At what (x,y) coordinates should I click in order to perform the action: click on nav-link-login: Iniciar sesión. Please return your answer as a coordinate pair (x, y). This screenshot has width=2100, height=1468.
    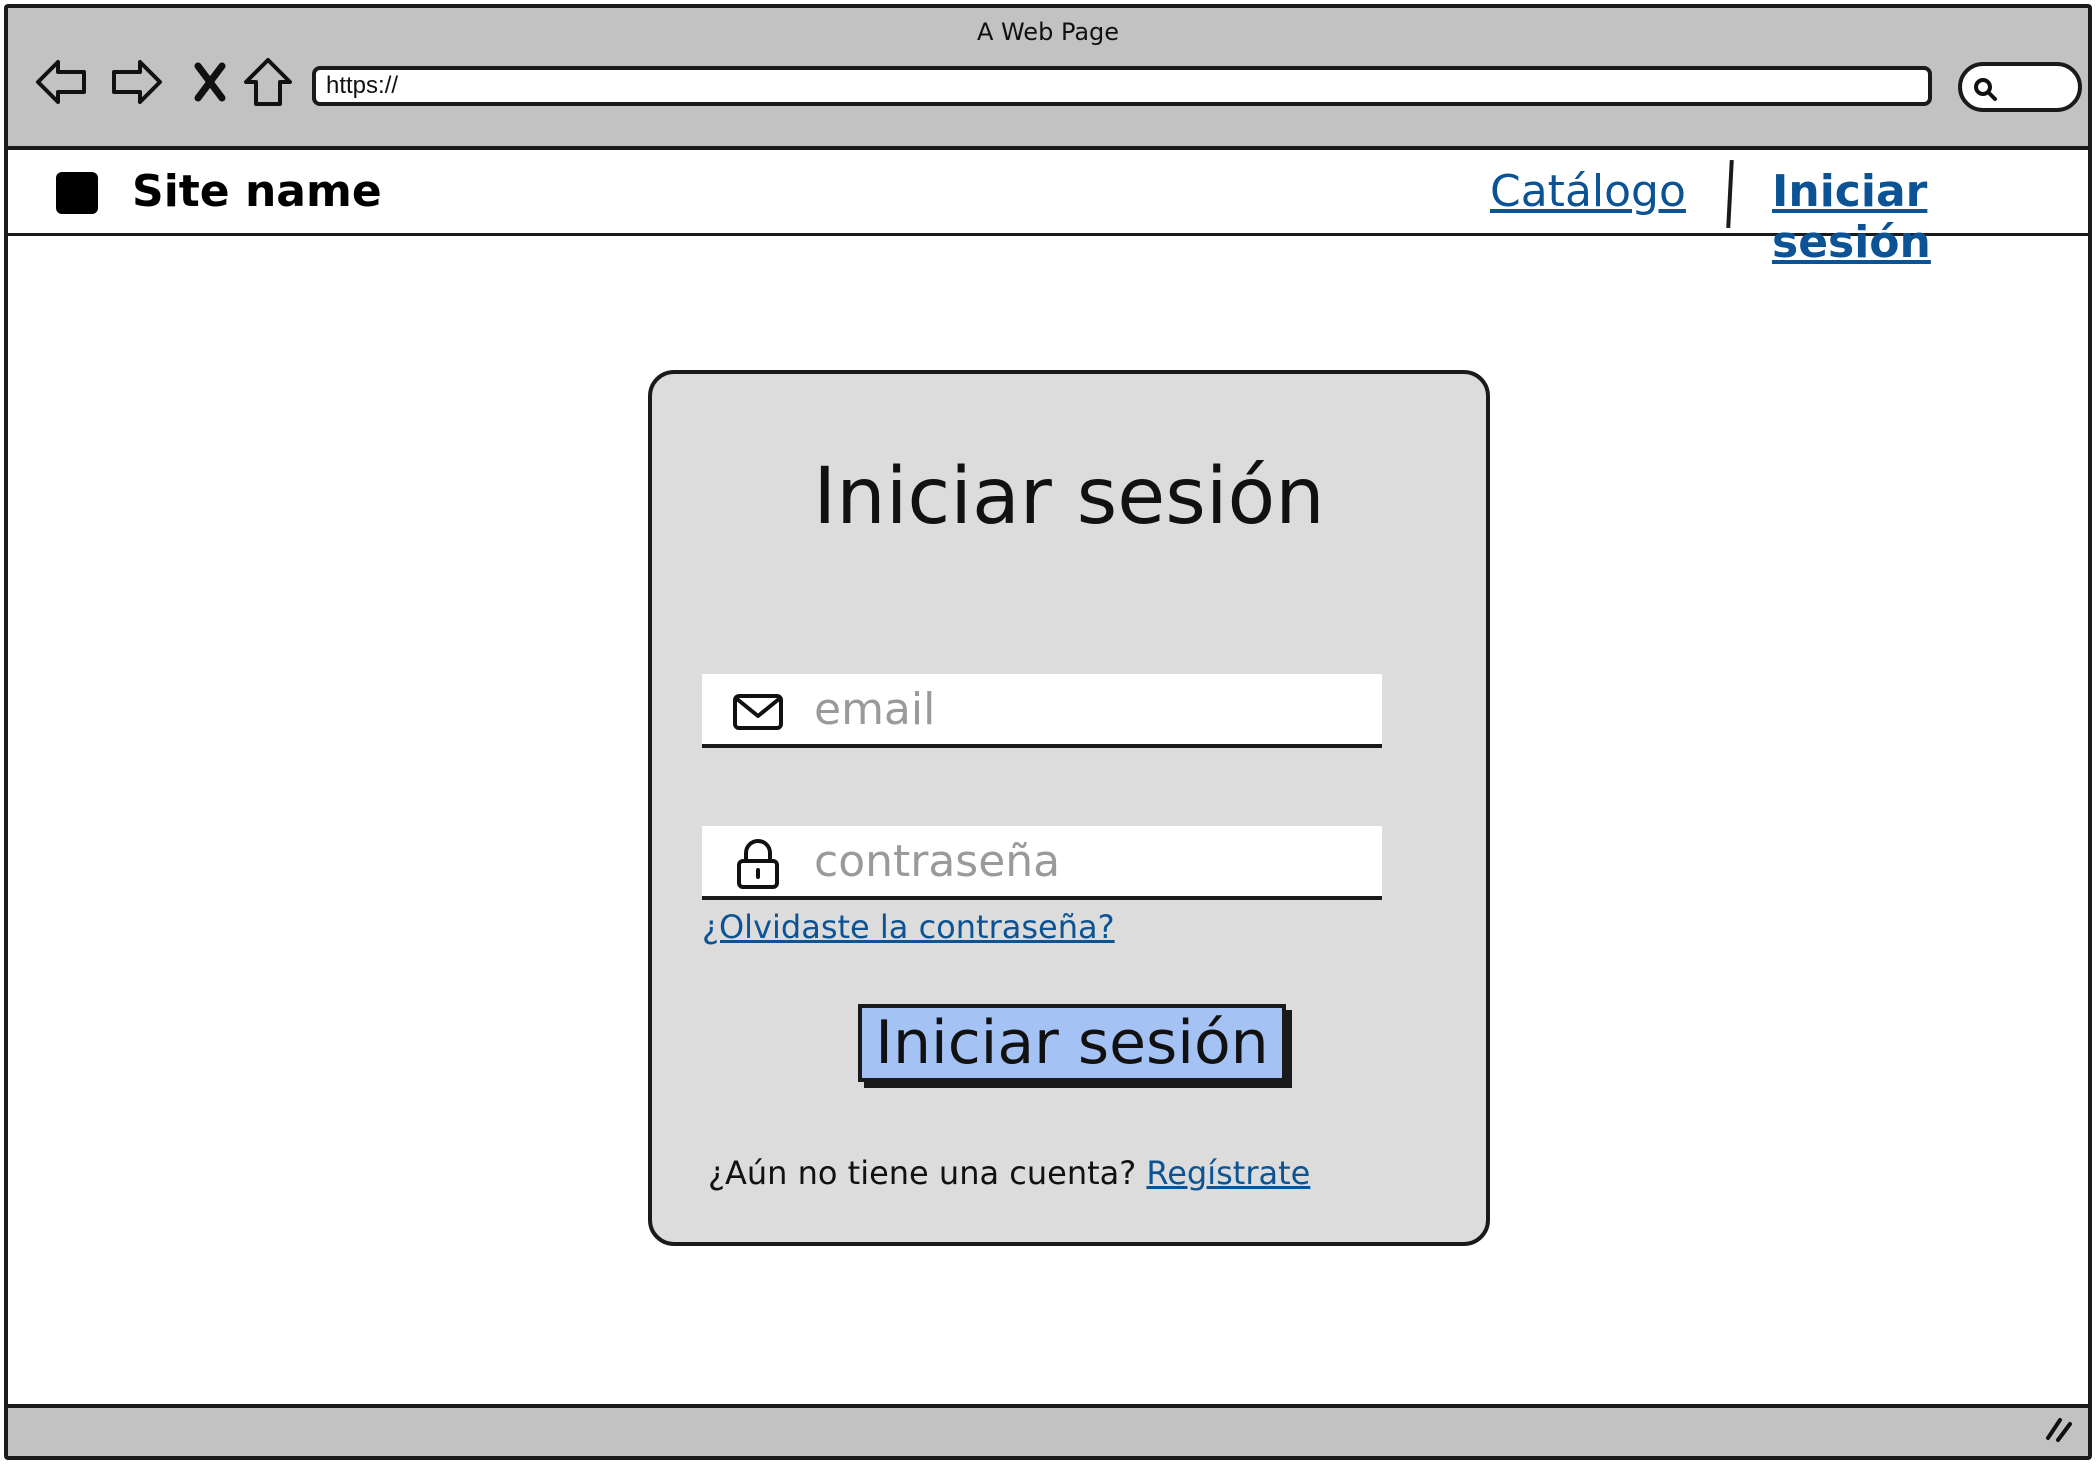
    Looking at the image, I should click on (1930, 217).